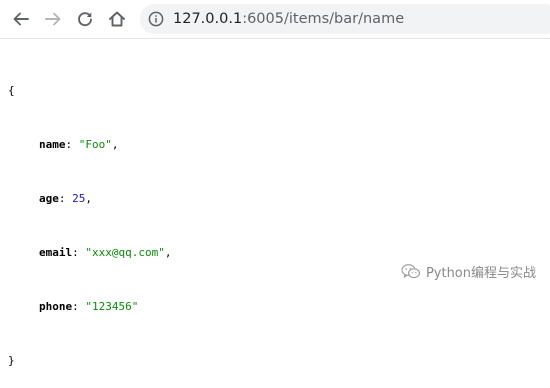 Image resolution: width=550 pixels, height=388 pixels. I want to click on home-icon, so click(117, 19).